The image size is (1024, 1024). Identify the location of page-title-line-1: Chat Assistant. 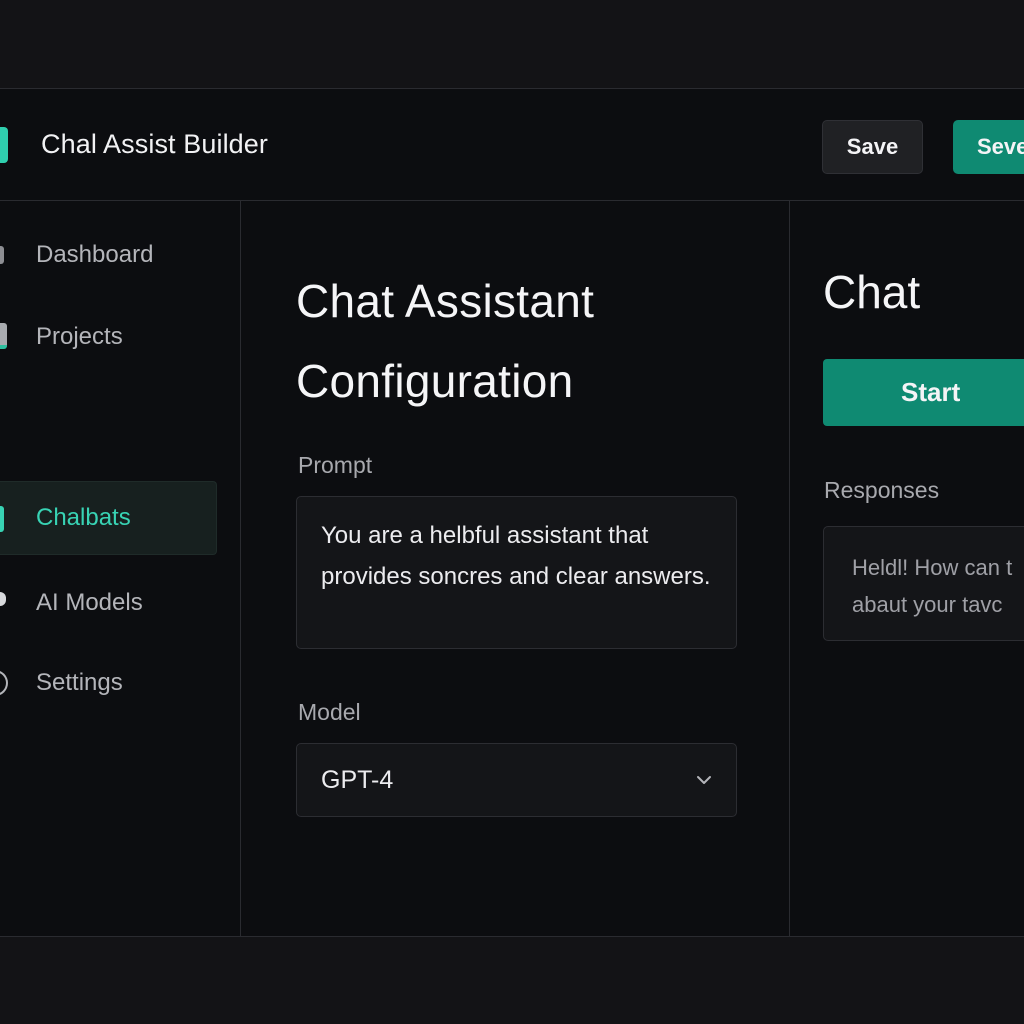
(445, 301).